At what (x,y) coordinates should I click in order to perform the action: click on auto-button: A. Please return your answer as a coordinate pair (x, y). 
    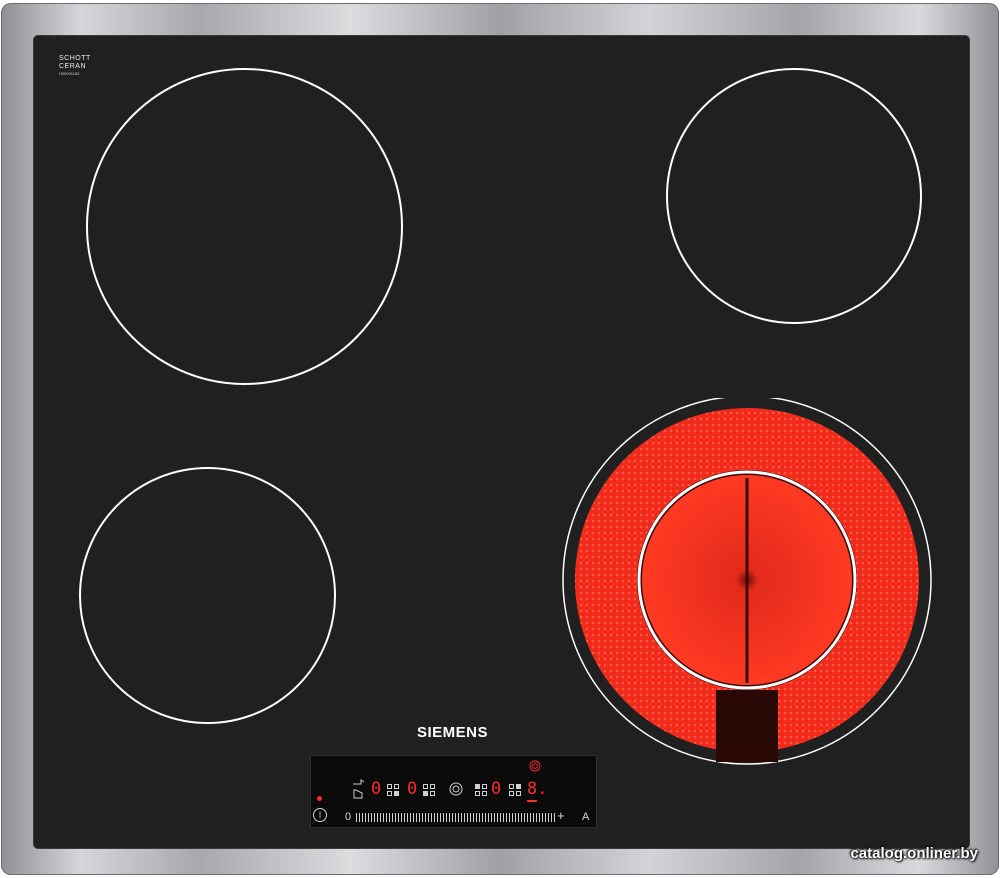
    Looking at the image, I should click on (585, 817).